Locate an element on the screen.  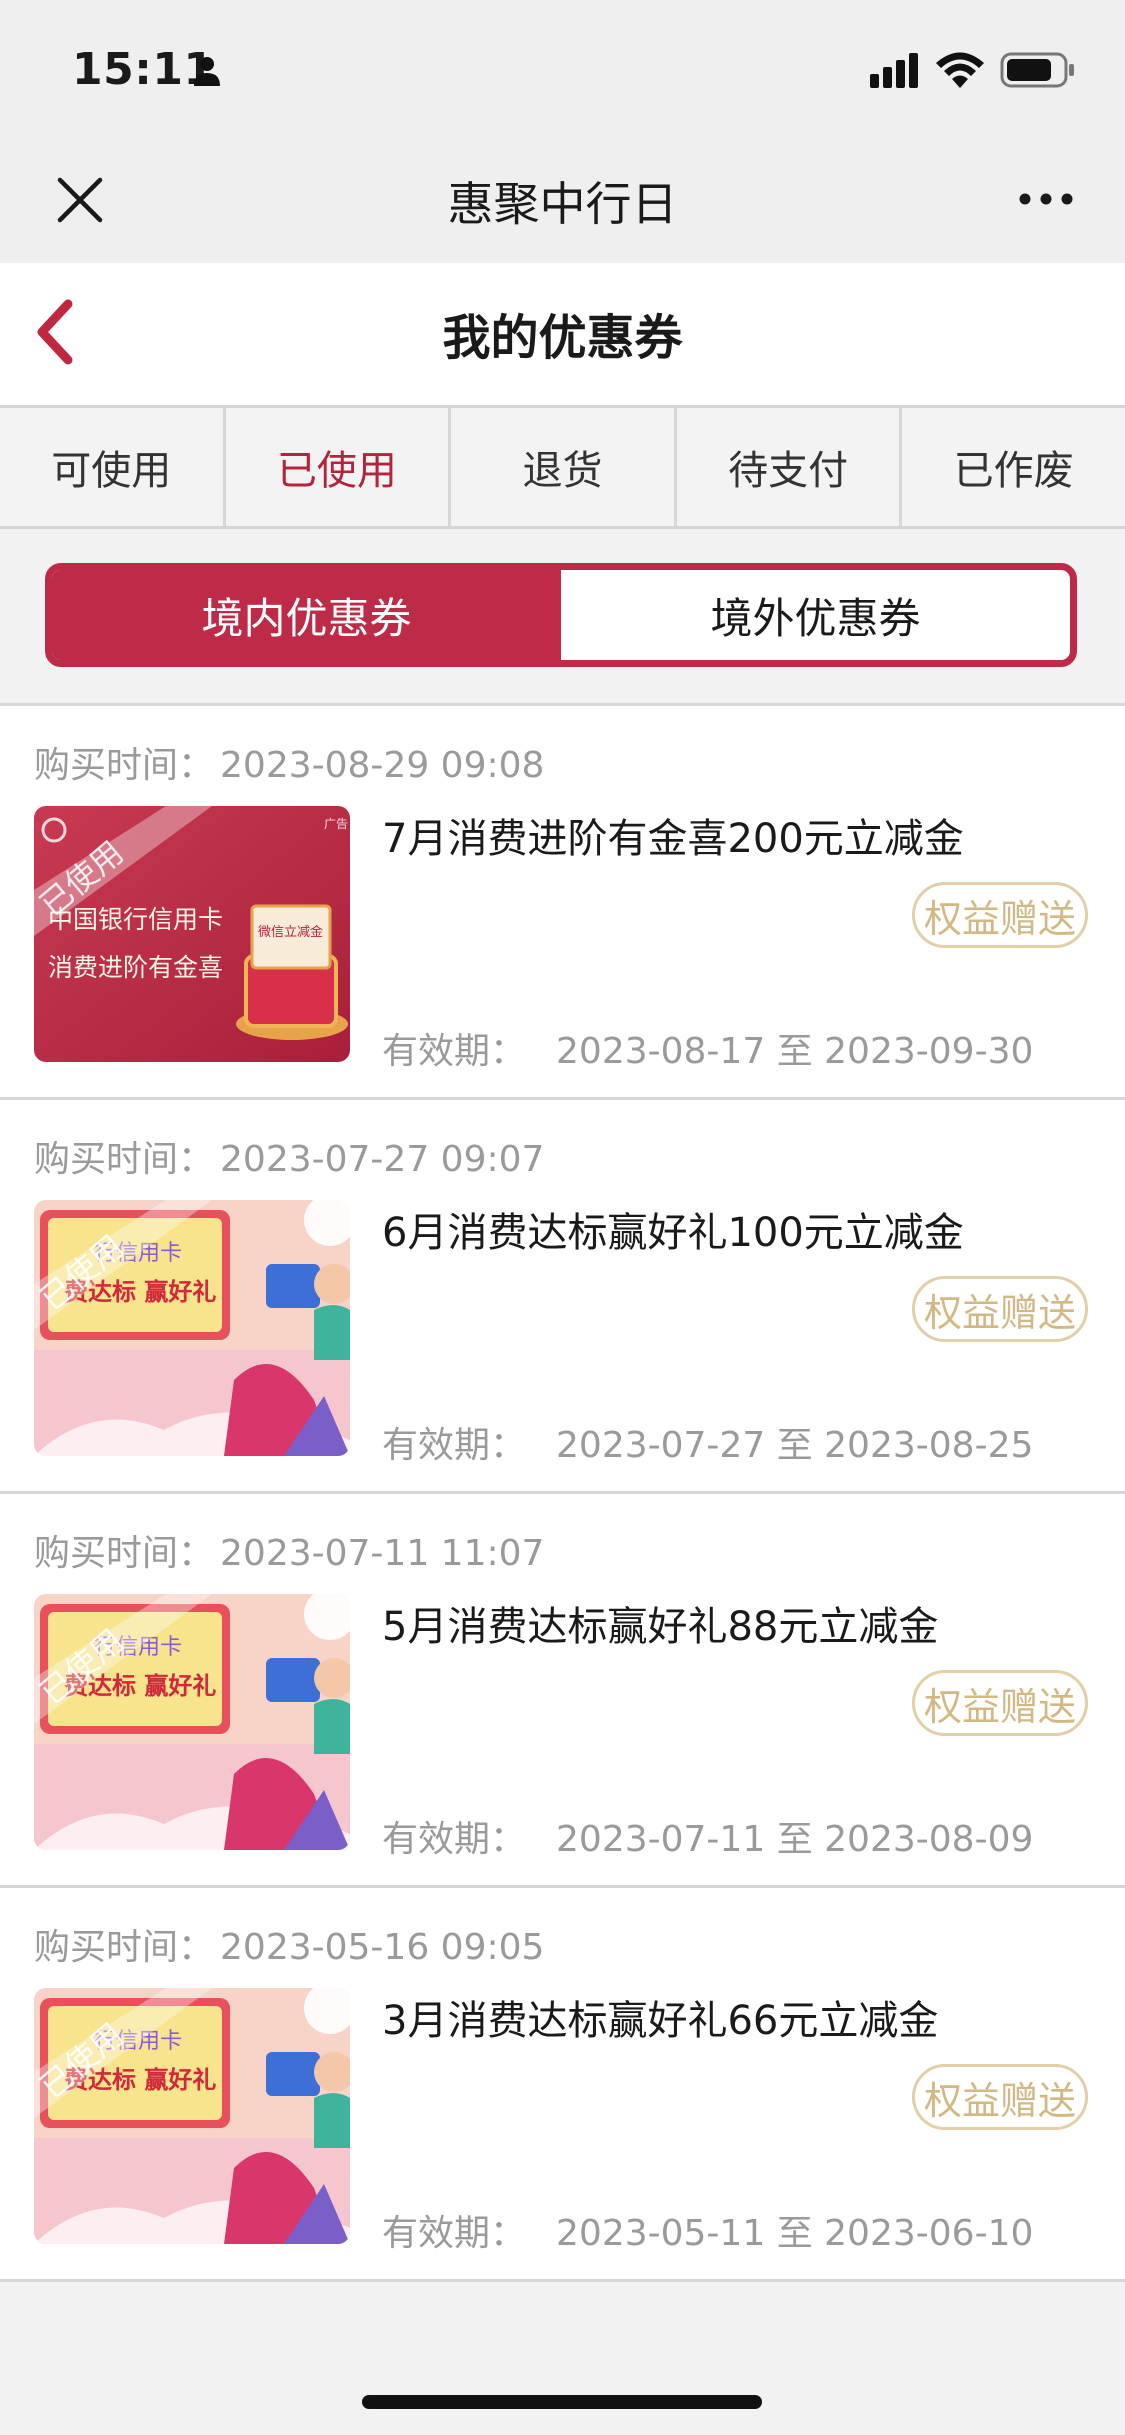
coupon-title: 5月消费达标赢好礼88元立减金 is located at coordinates (660, 1627).